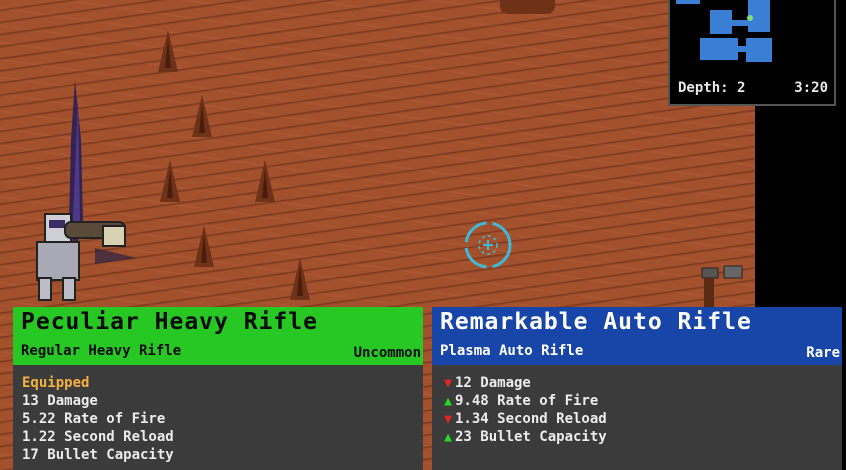  What do you see at coordinates (750, 18) in the screenshot?
I see `minimap-player-marker-icon` at bounding box center [750, 18].